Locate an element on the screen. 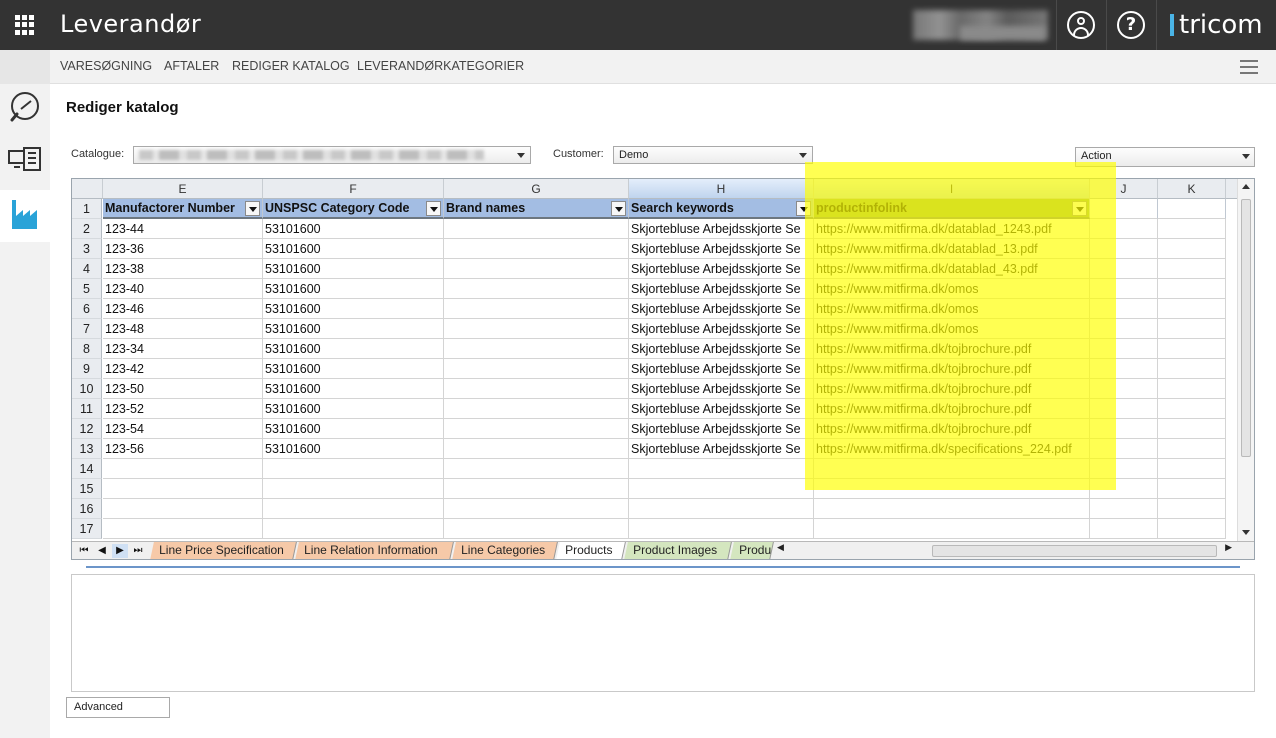 Image resolution: width=1276 pixels, height=738 pixels. row-header: 2 is located at coordinates (87, 229).